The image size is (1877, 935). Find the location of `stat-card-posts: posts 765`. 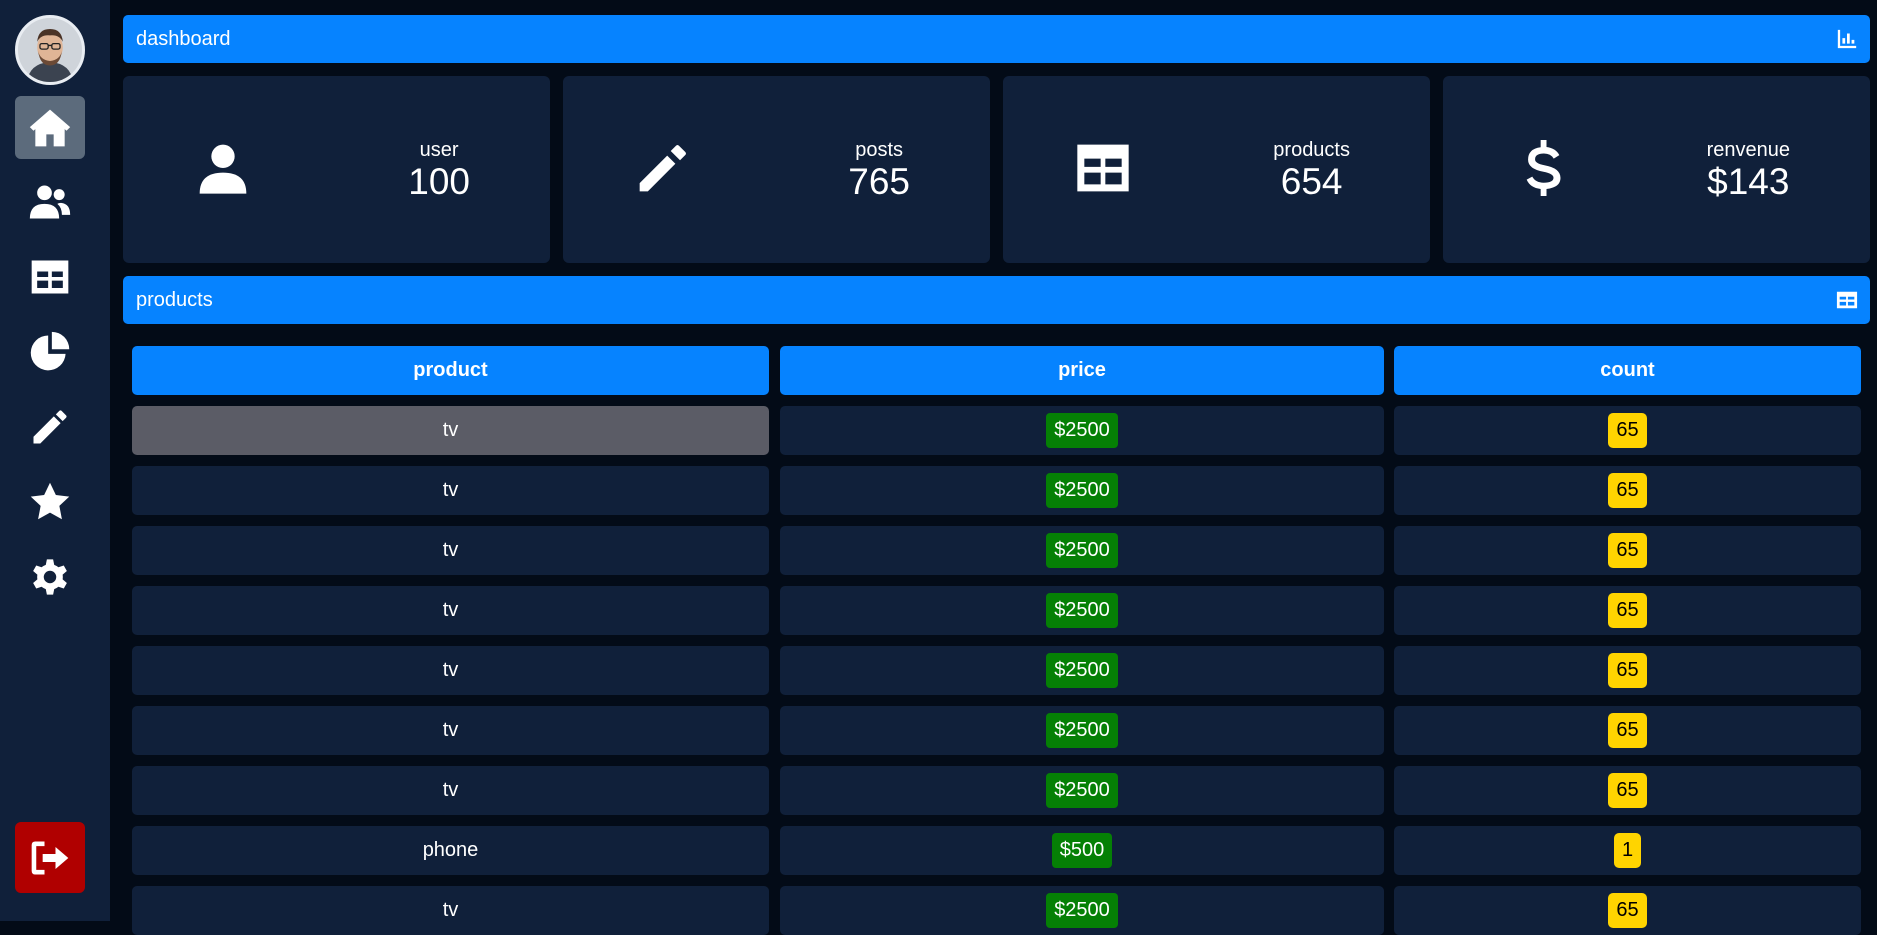

stat-card-posts: posts 765 is located at coordinates (776, 169).